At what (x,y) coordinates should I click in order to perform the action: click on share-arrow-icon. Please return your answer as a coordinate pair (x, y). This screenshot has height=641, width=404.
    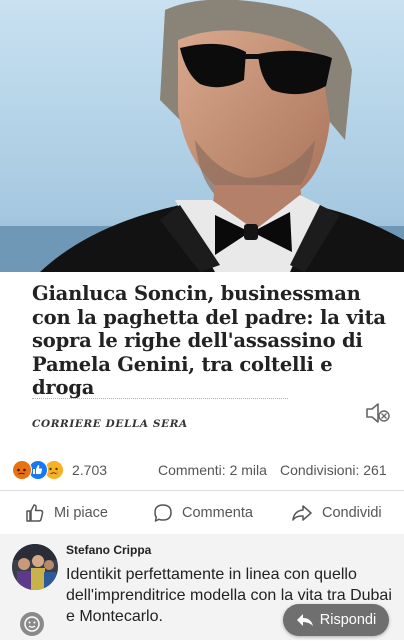
    Looking at the image, I should click on (302, 513).